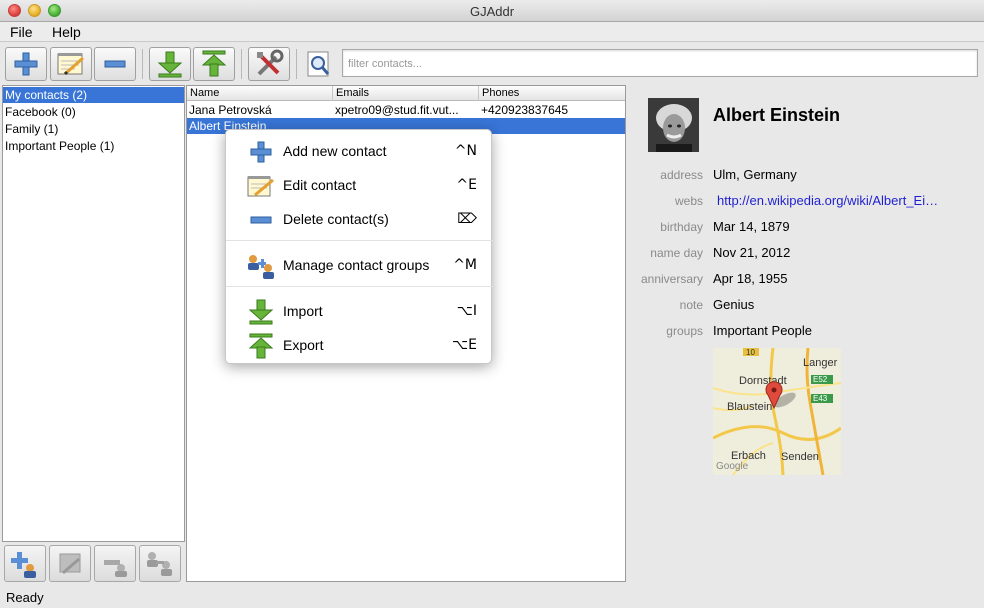  I want to click on menu-item-export: Export ⌥E, so click(359, 345).